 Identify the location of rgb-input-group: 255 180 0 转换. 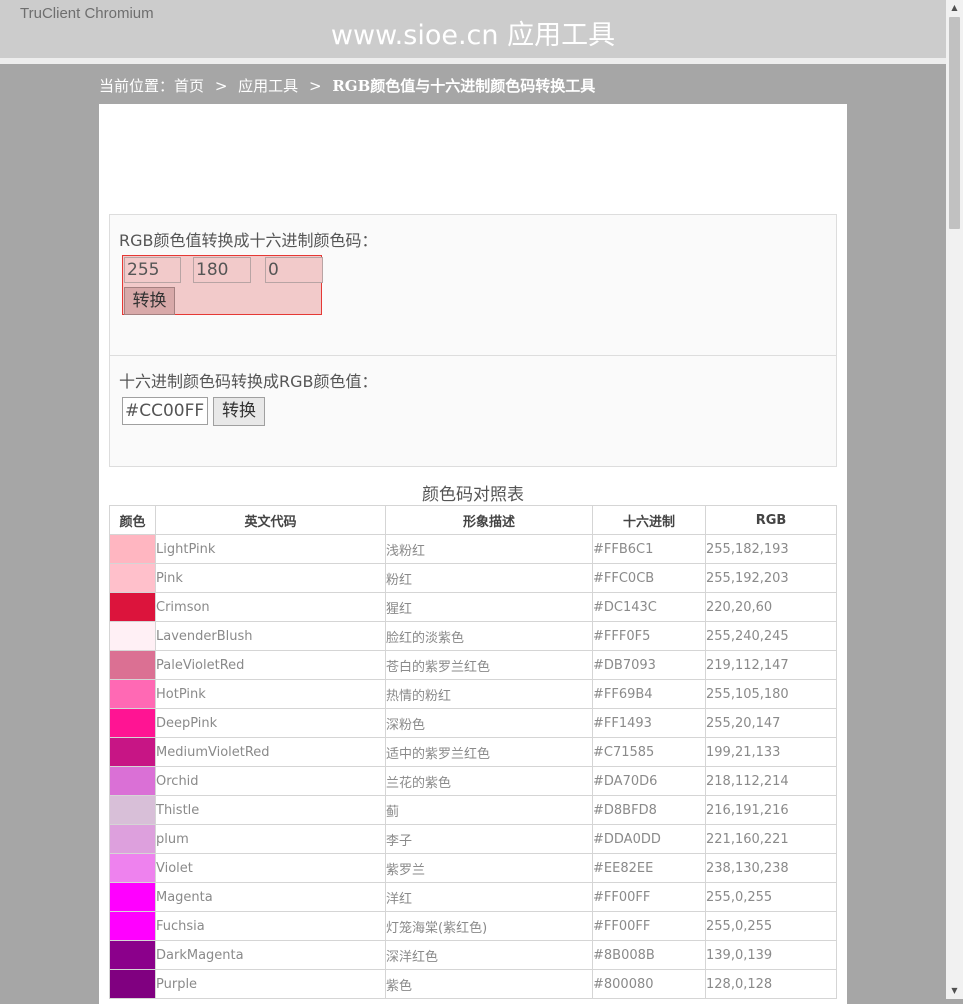
(222, 285).